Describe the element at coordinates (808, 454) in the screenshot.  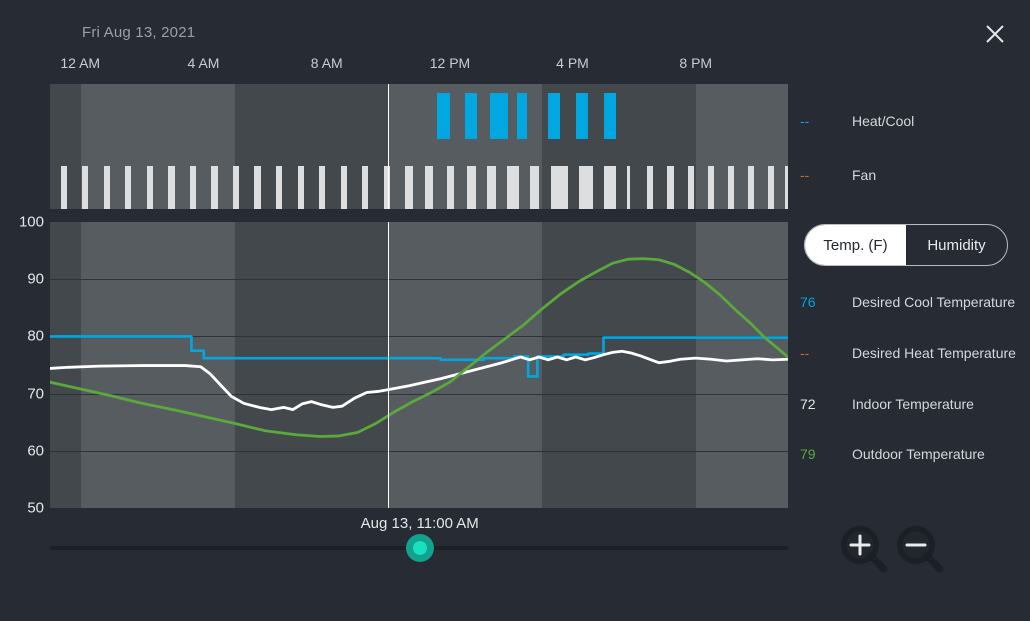
I see `legend-value: 79` at that location.